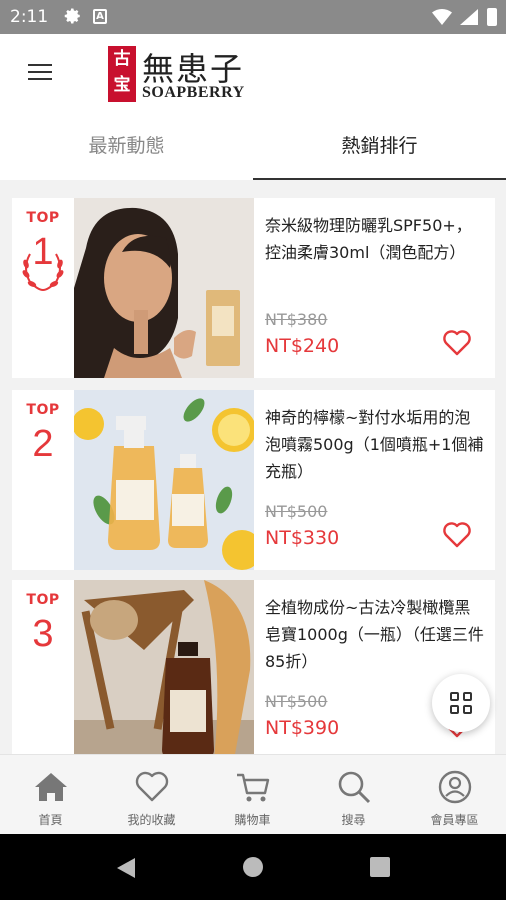 The height and width of the screenshot is (900, 506). Describe the element at coordinates (252, 820) in the screenshot. I see `nav-label: 購物車` at that location.